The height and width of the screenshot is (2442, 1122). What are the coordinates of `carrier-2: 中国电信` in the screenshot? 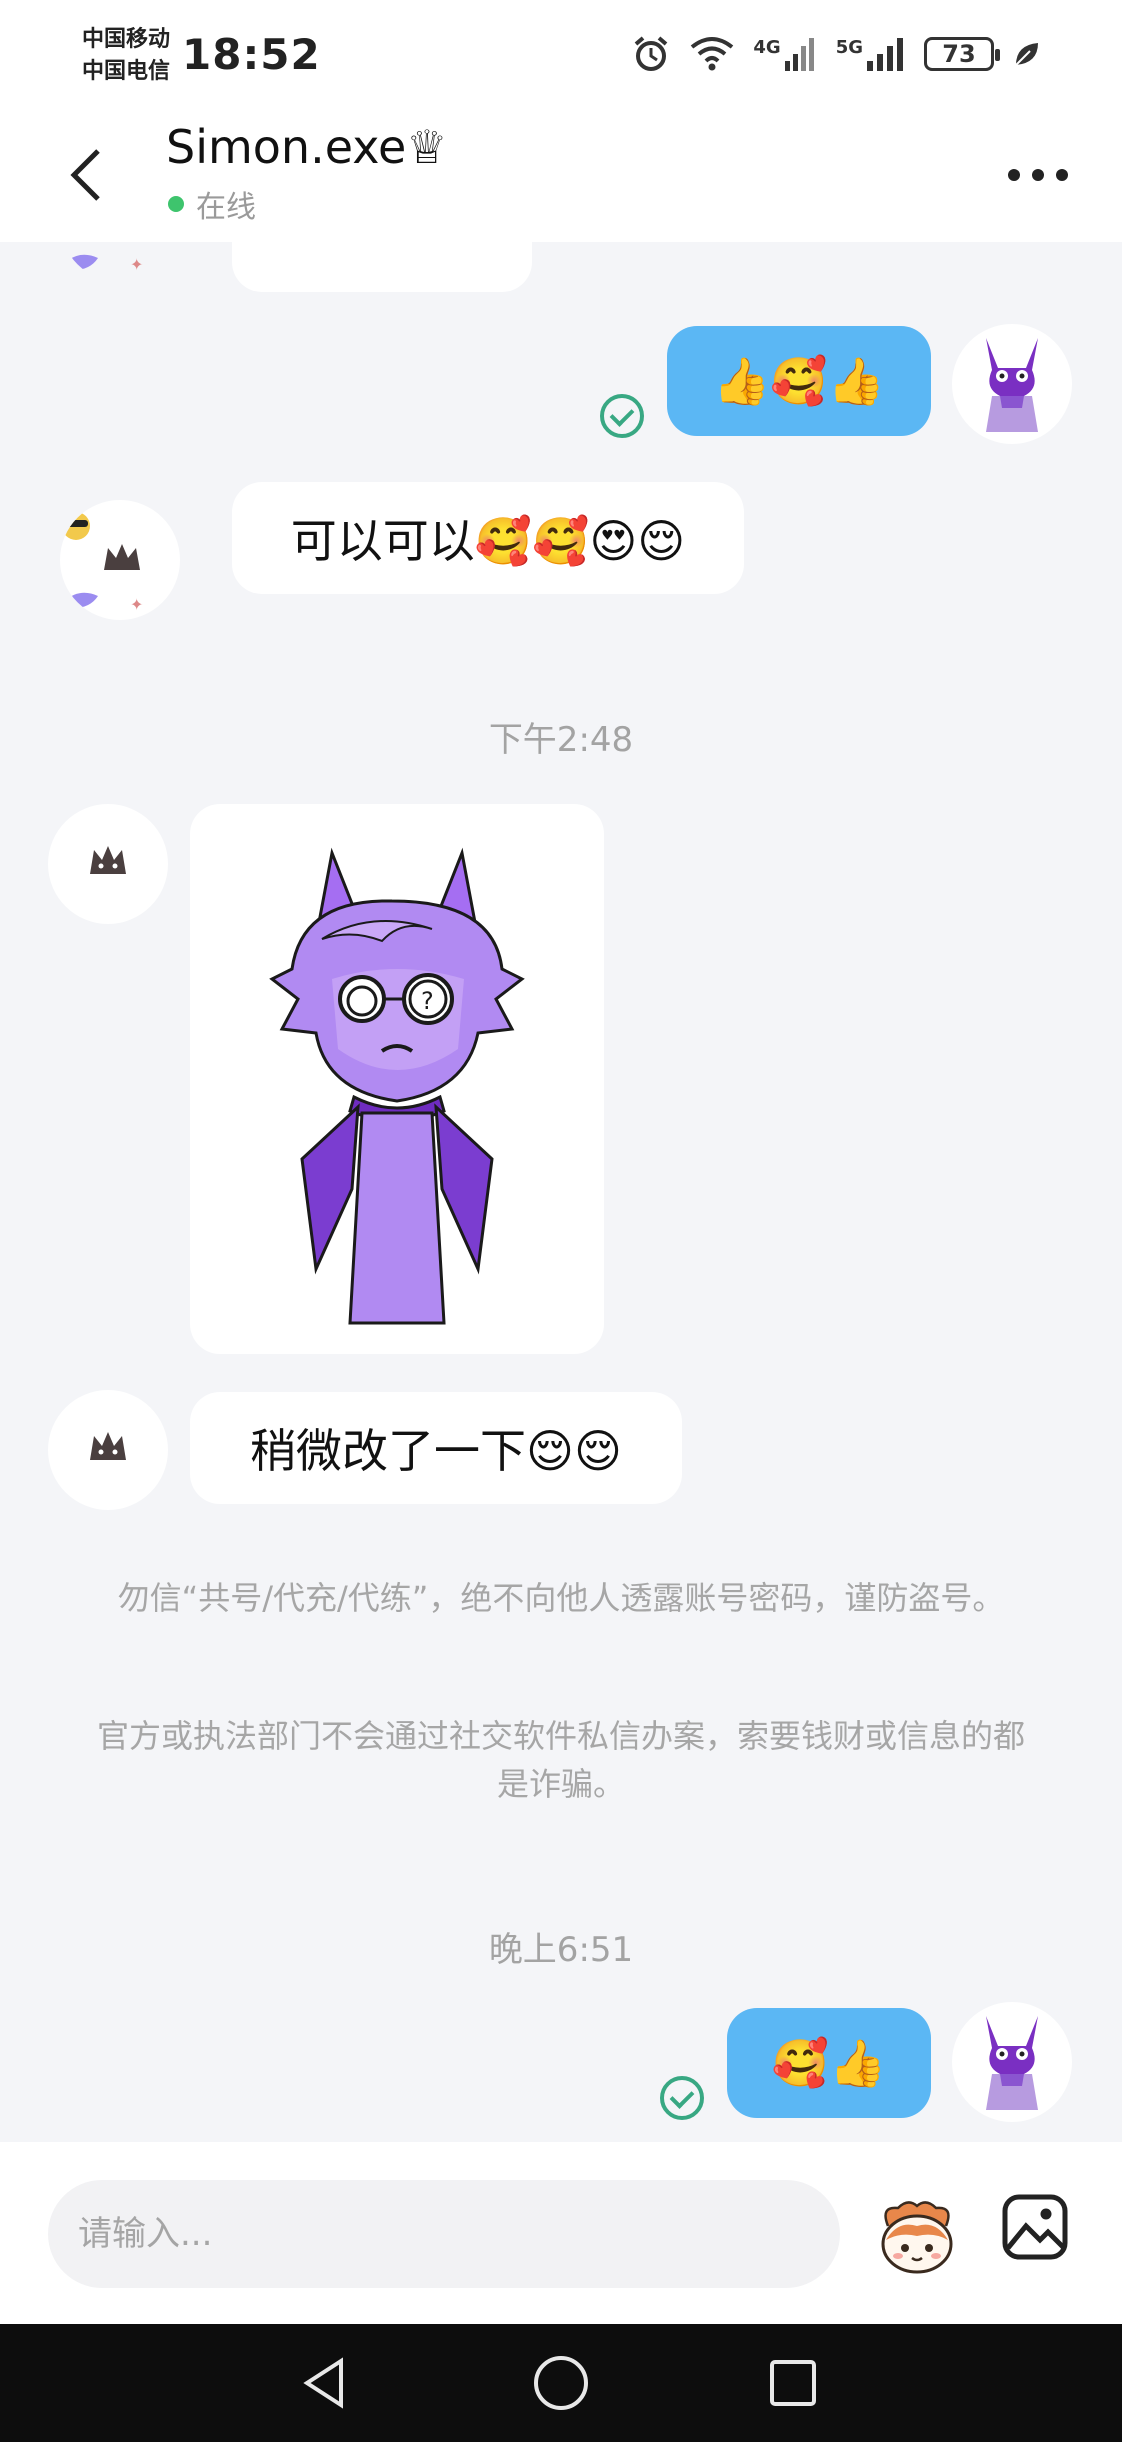 It's located at (126, 71).